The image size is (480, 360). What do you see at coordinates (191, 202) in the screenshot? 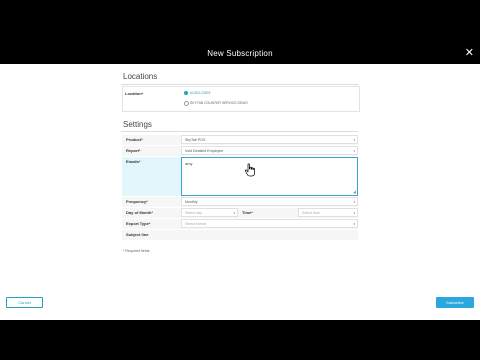
I see `frequency-value: Monthly` at bounding box center [191, 202].